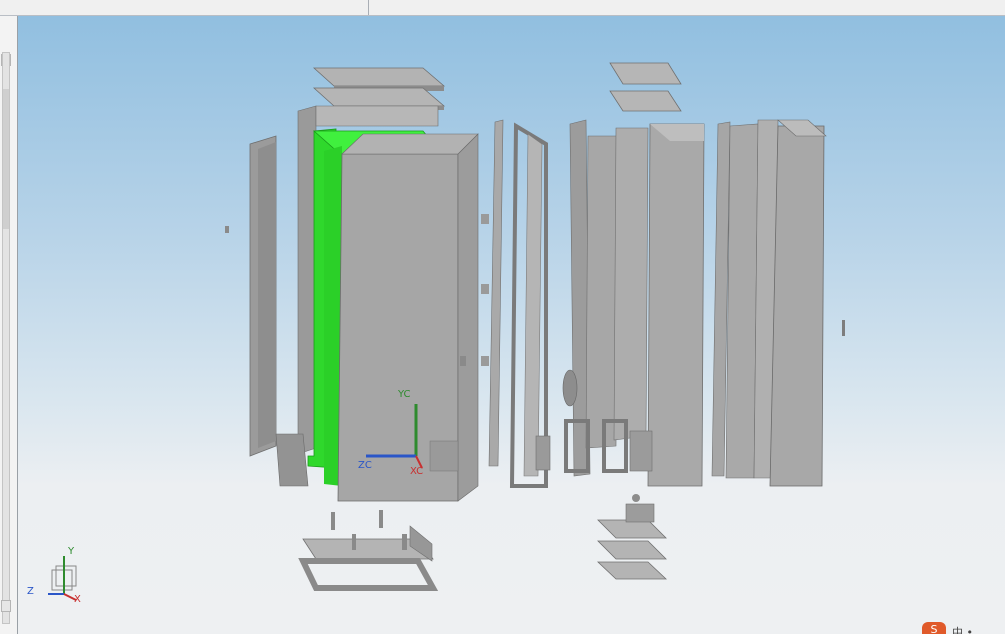  What do you see at coordinates (496, 293) in the screenshot?
I see `rail-strip` at bounding box center [496, 293].